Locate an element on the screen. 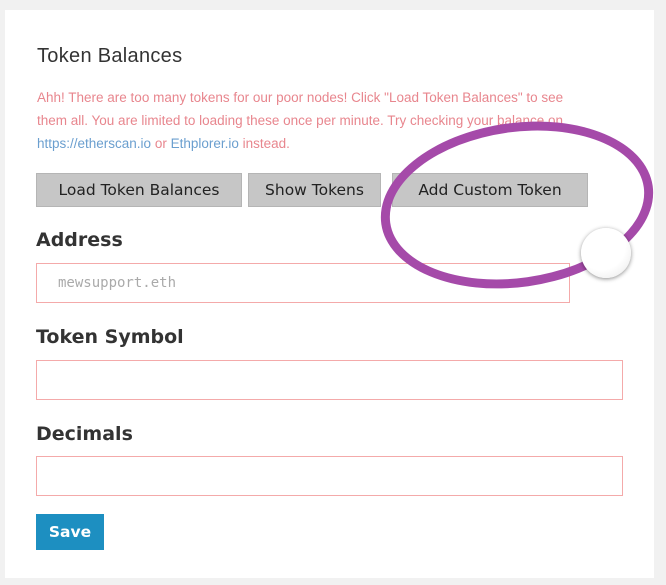 The height and width of the screenshot is (585, 666). panel-title: Token Balances is located at coordinates (110, 56).